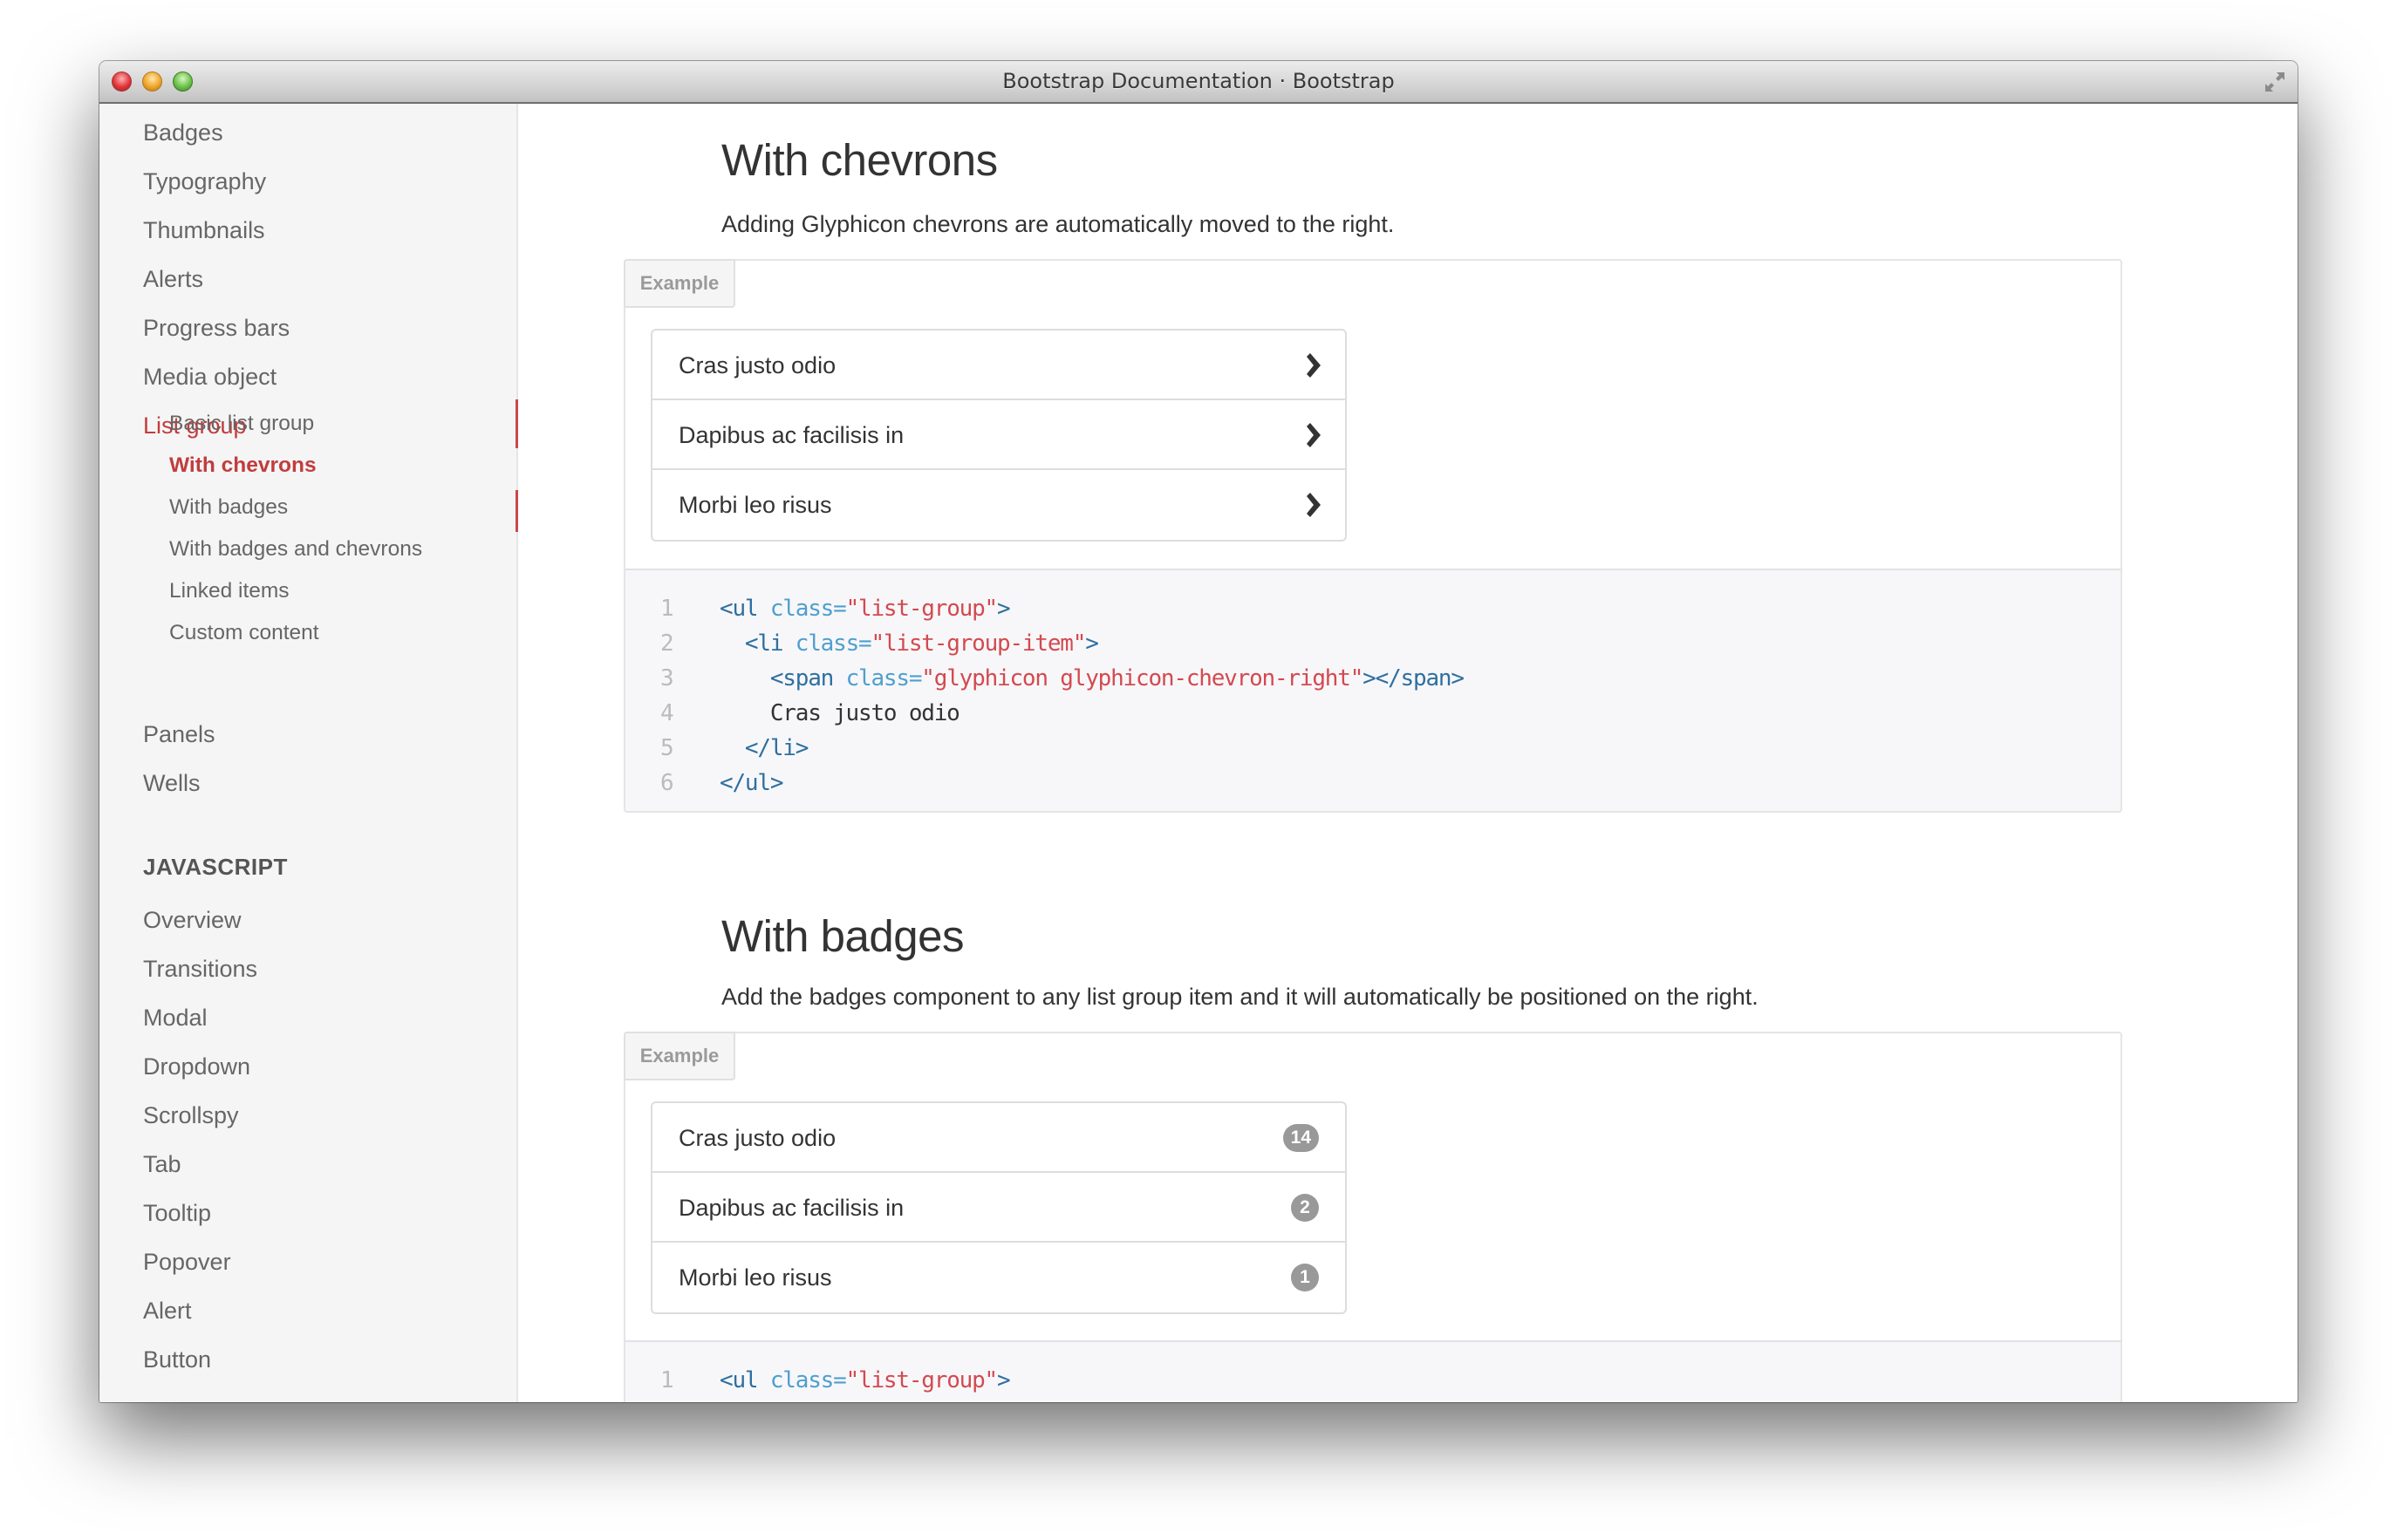 This screenshot has height=1540, width=2397. Describe the element at coordinates (175, 1019) in the screenshot. I see `sidebar-item-modal: Modal` at that location.